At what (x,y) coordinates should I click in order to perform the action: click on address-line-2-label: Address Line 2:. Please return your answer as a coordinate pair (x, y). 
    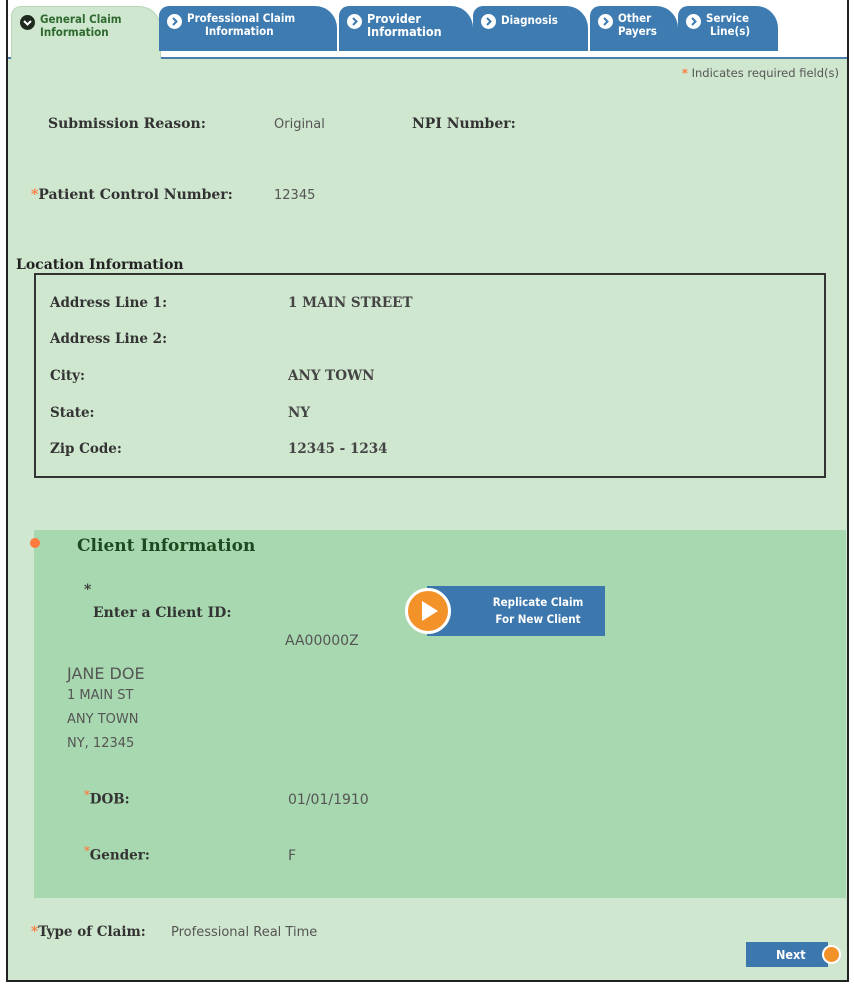
    Looking at the image, I should click on (109, 339).